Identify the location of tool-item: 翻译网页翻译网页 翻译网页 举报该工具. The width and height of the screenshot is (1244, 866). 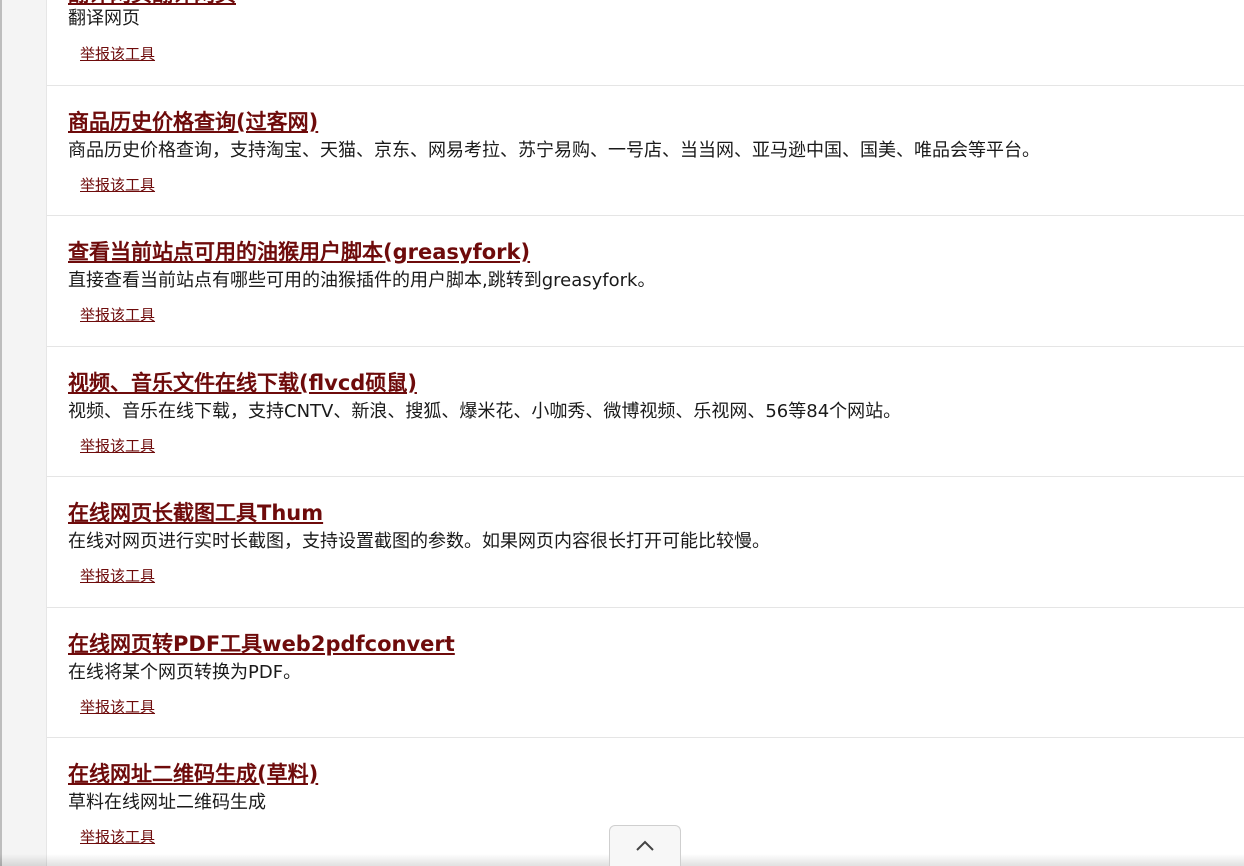
(645, 43).